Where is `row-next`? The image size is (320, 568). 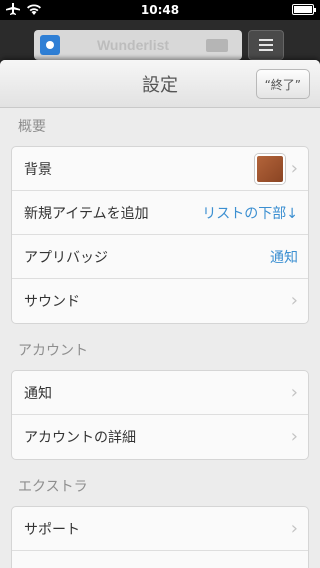 row-next is located at coordinates (160, 559).